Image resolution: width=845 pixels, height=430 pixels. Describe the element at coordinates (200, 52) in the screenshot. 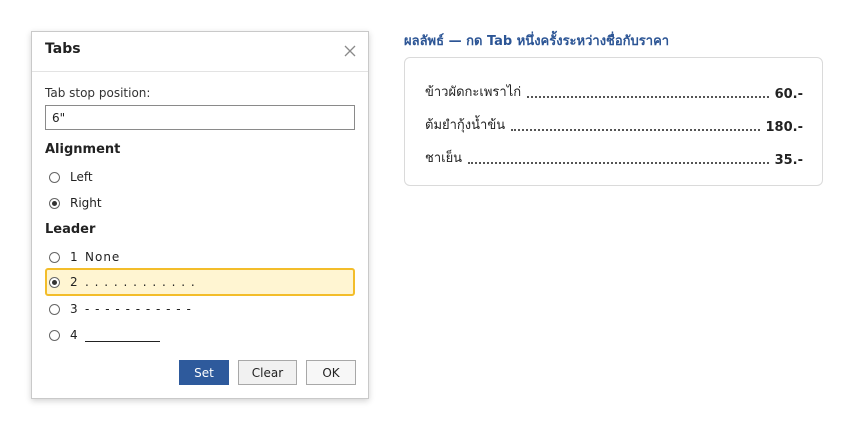

I see `dialog-header: Tabs` at that location.